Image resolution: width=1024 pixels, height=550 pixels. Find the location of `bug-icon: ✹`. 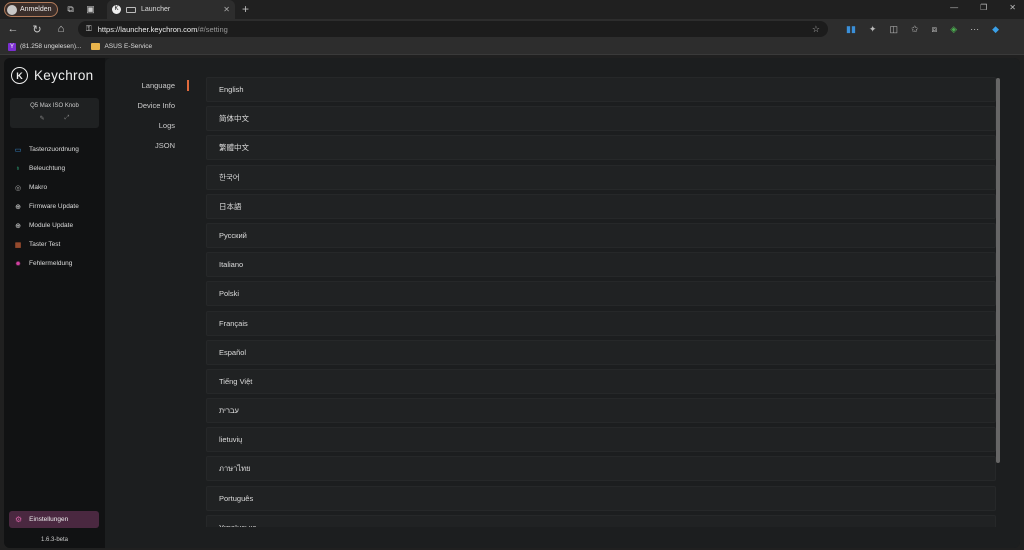

bug-icon: ✹ is located at coordinates (18, 264).